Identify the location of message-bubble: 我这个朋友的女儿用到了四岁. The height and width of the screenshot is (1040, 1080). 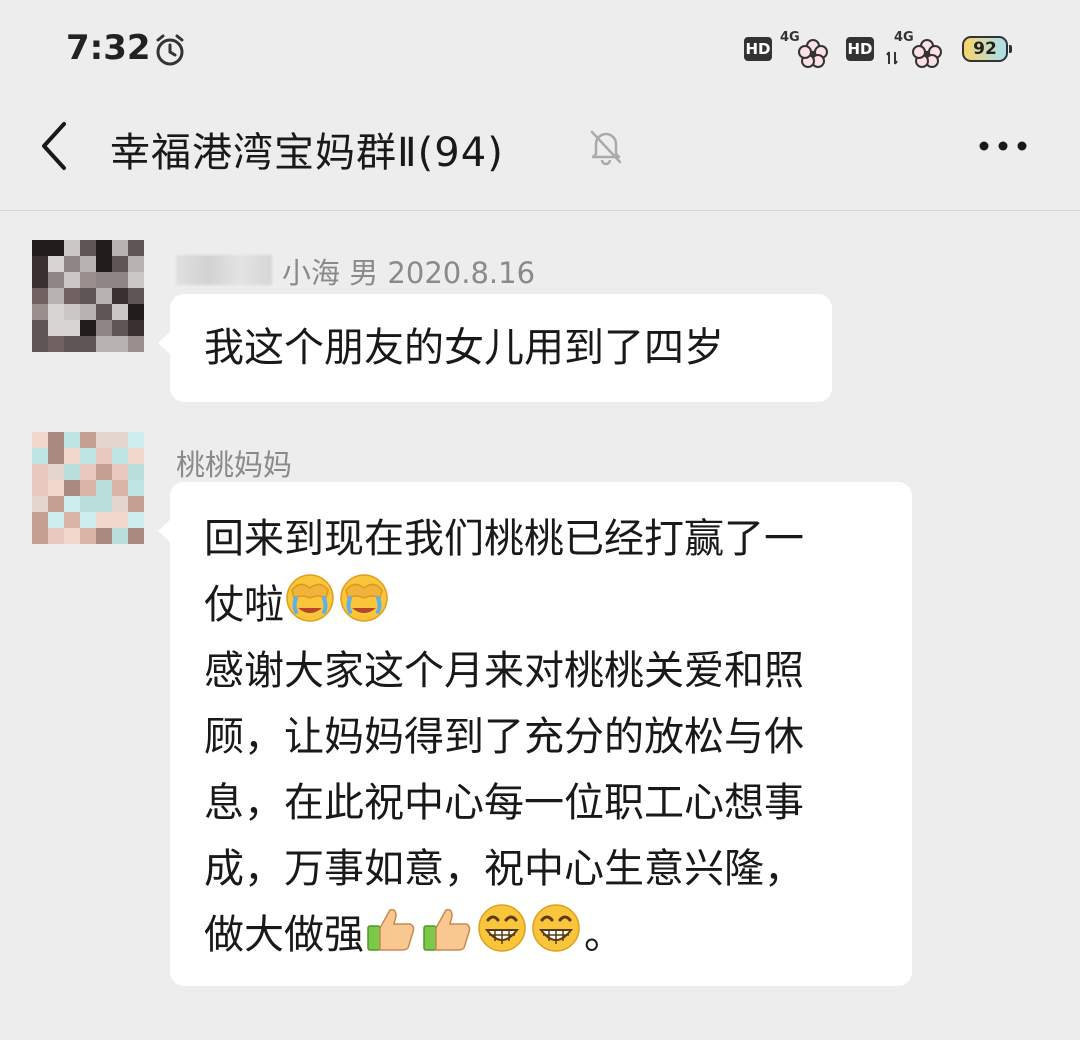
(495, 348).